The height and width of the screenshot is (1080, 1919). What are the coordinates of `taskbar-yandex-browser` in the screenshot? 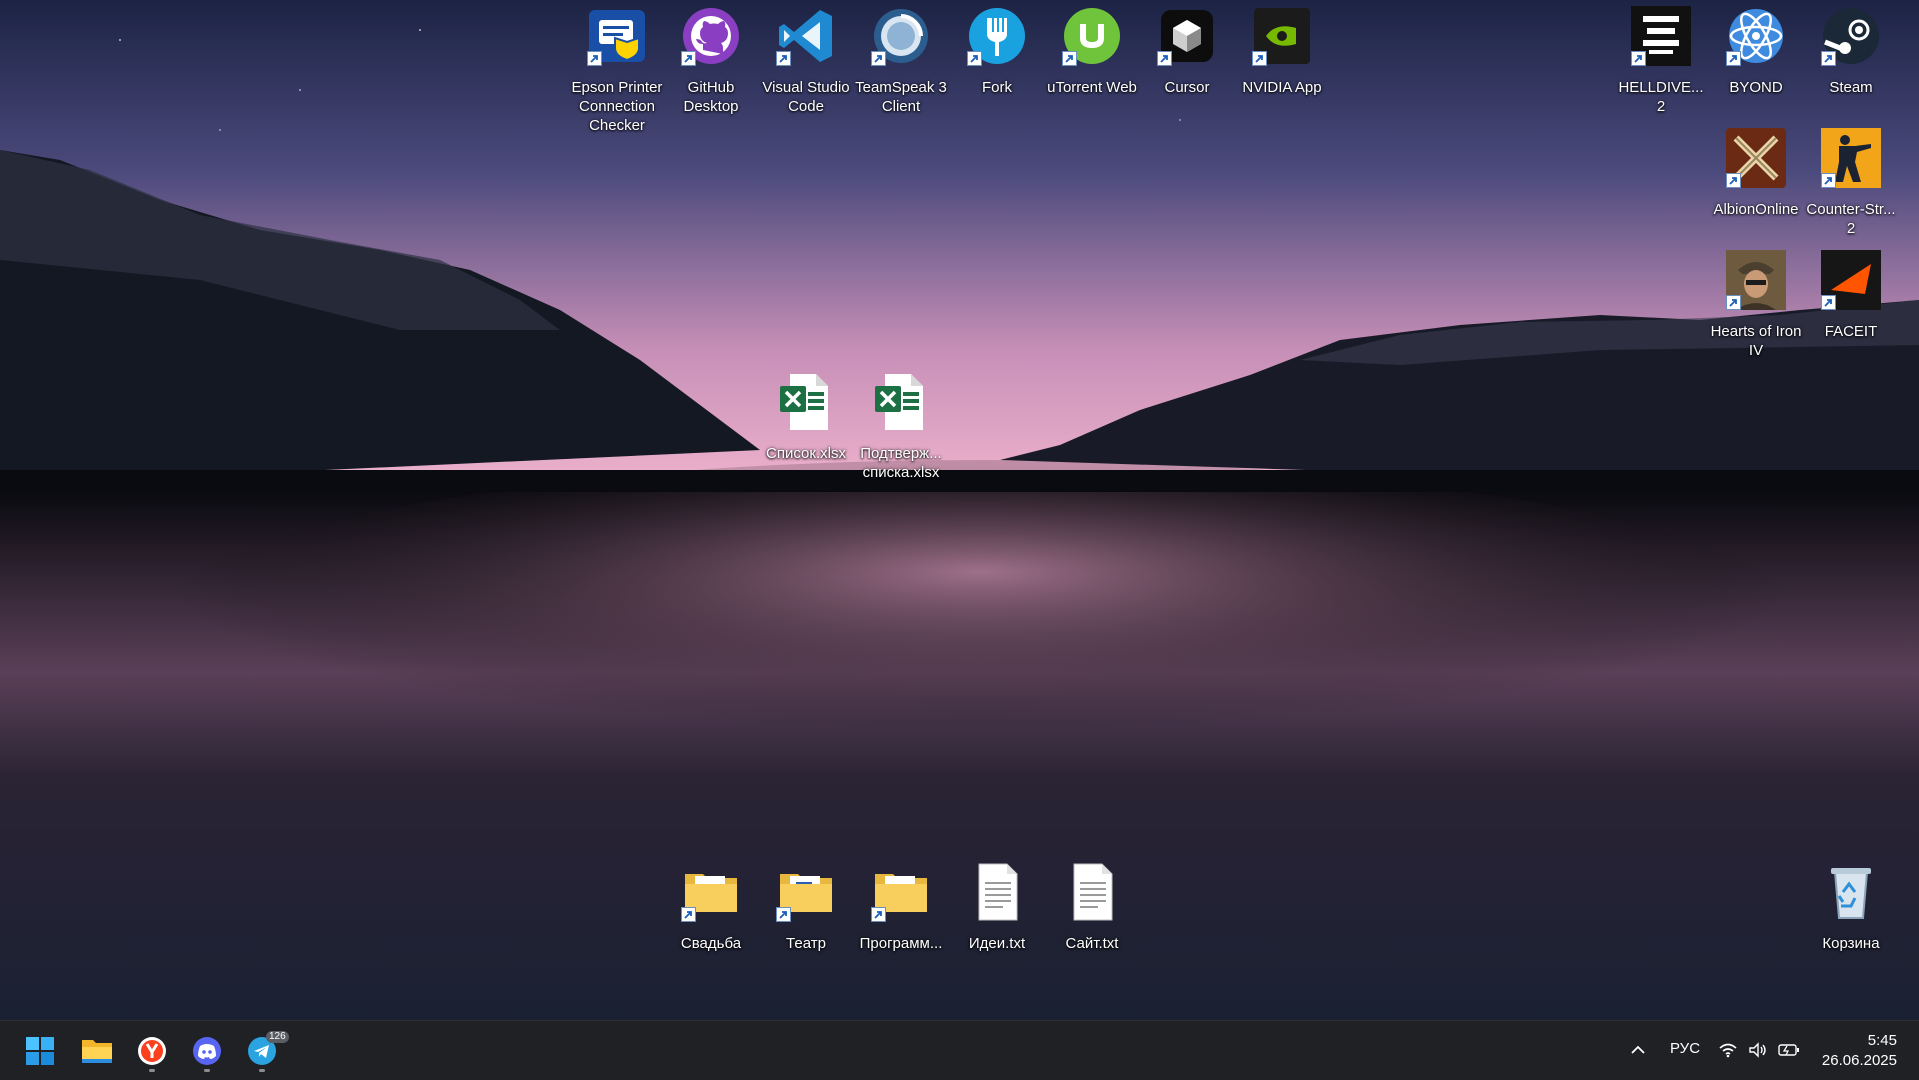 It's located at (152, 1051).